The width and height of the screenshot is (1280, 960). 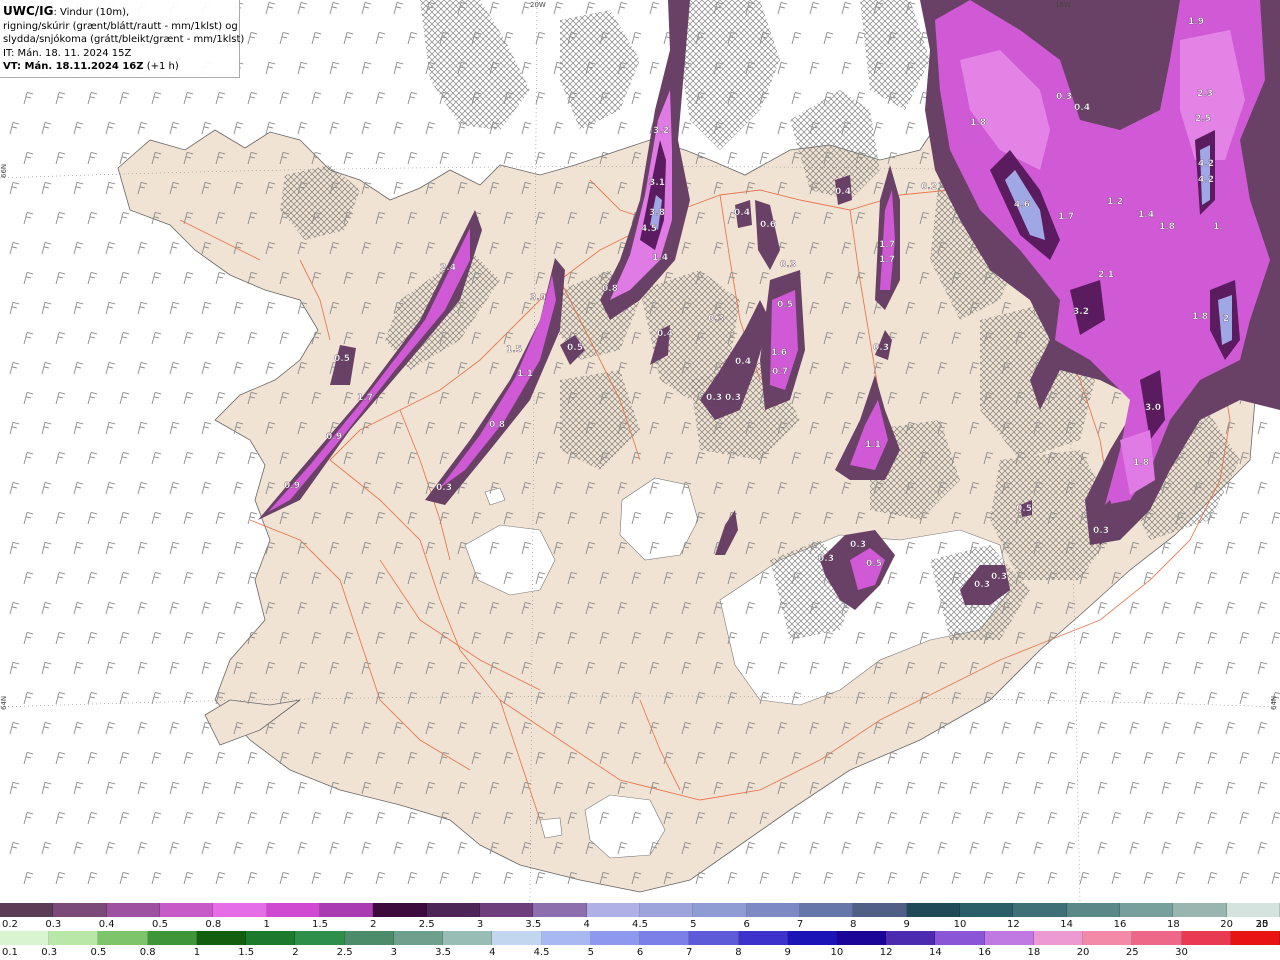 What do you see at coordinates (119, 12) in the screenshot?
I see `title-line-1: UWC/IG: Vindur (10m),` at bounding box center [119, 12].